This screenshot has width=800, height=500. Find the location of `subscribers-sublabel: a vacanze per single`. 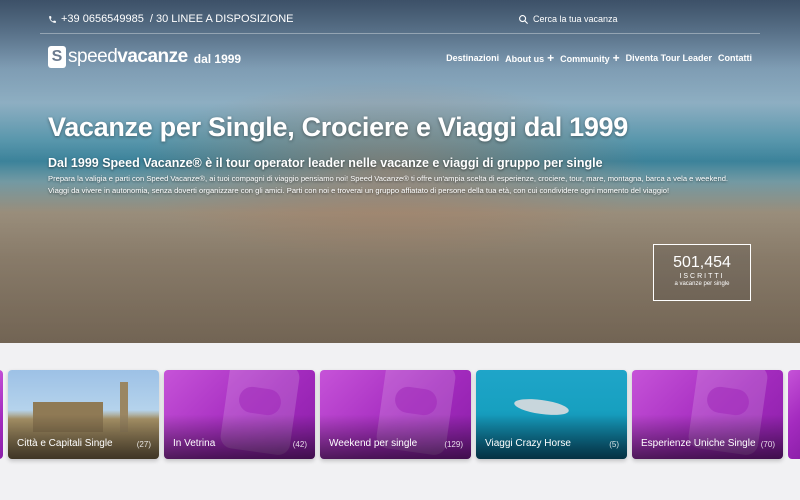

subscribers-sublabel: a vacanze per single is located at coordinates (702, 284).